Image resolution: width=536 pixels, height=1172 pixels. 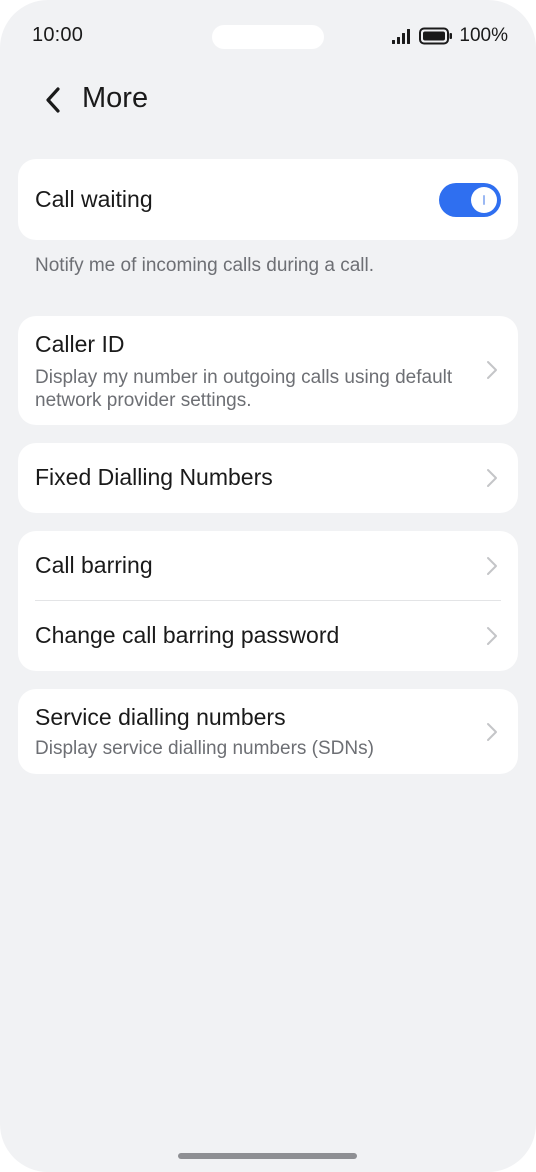 I want to click on signal-bars-icon, so click(x=401, y=36).